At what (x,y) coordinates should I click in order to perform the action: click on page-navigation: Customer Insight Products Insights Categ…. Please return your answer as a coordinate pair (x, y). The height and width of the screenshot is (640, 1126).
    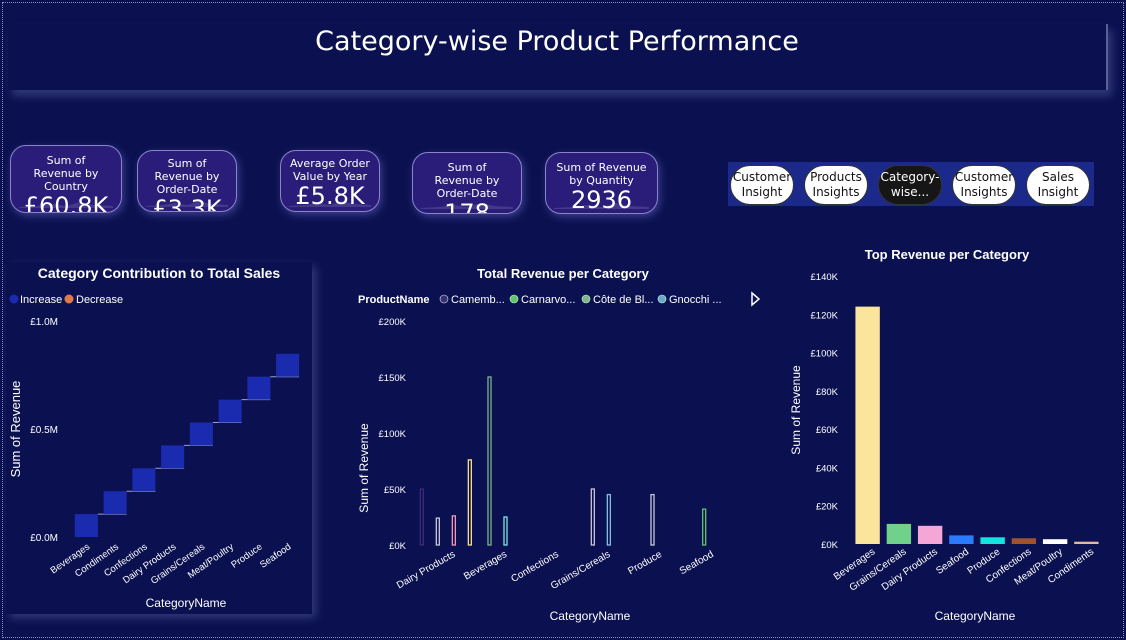
    Looking at the image, I should click on (911, 184).